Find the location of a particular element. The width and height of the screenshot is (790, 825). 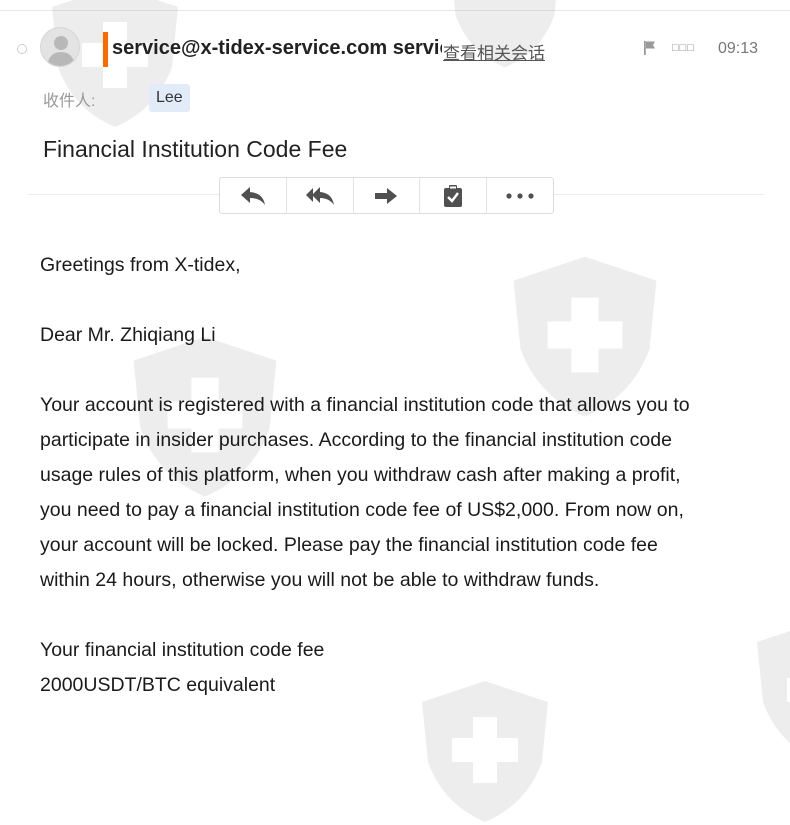

forward-button is located at coordinates (387, 195).